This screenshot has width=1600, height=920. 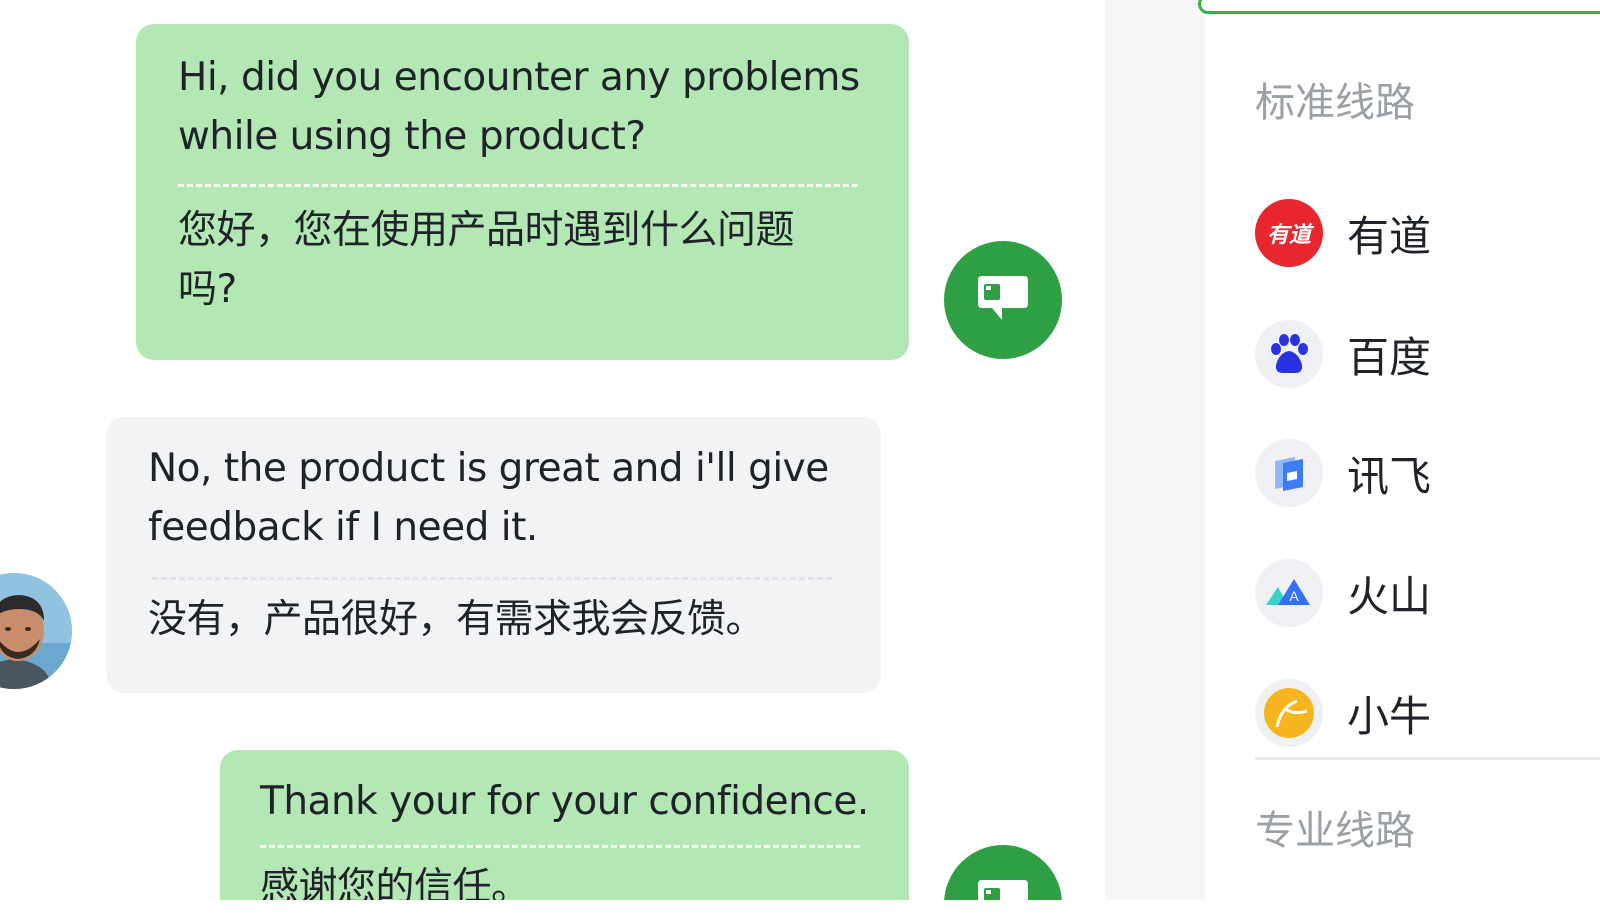 What do you see at coordinates (456, 619) in the screenshot?
I see `message-translation-line: 没有，产品很好，有需求我会反馈。` at bounding box center [456, 619].